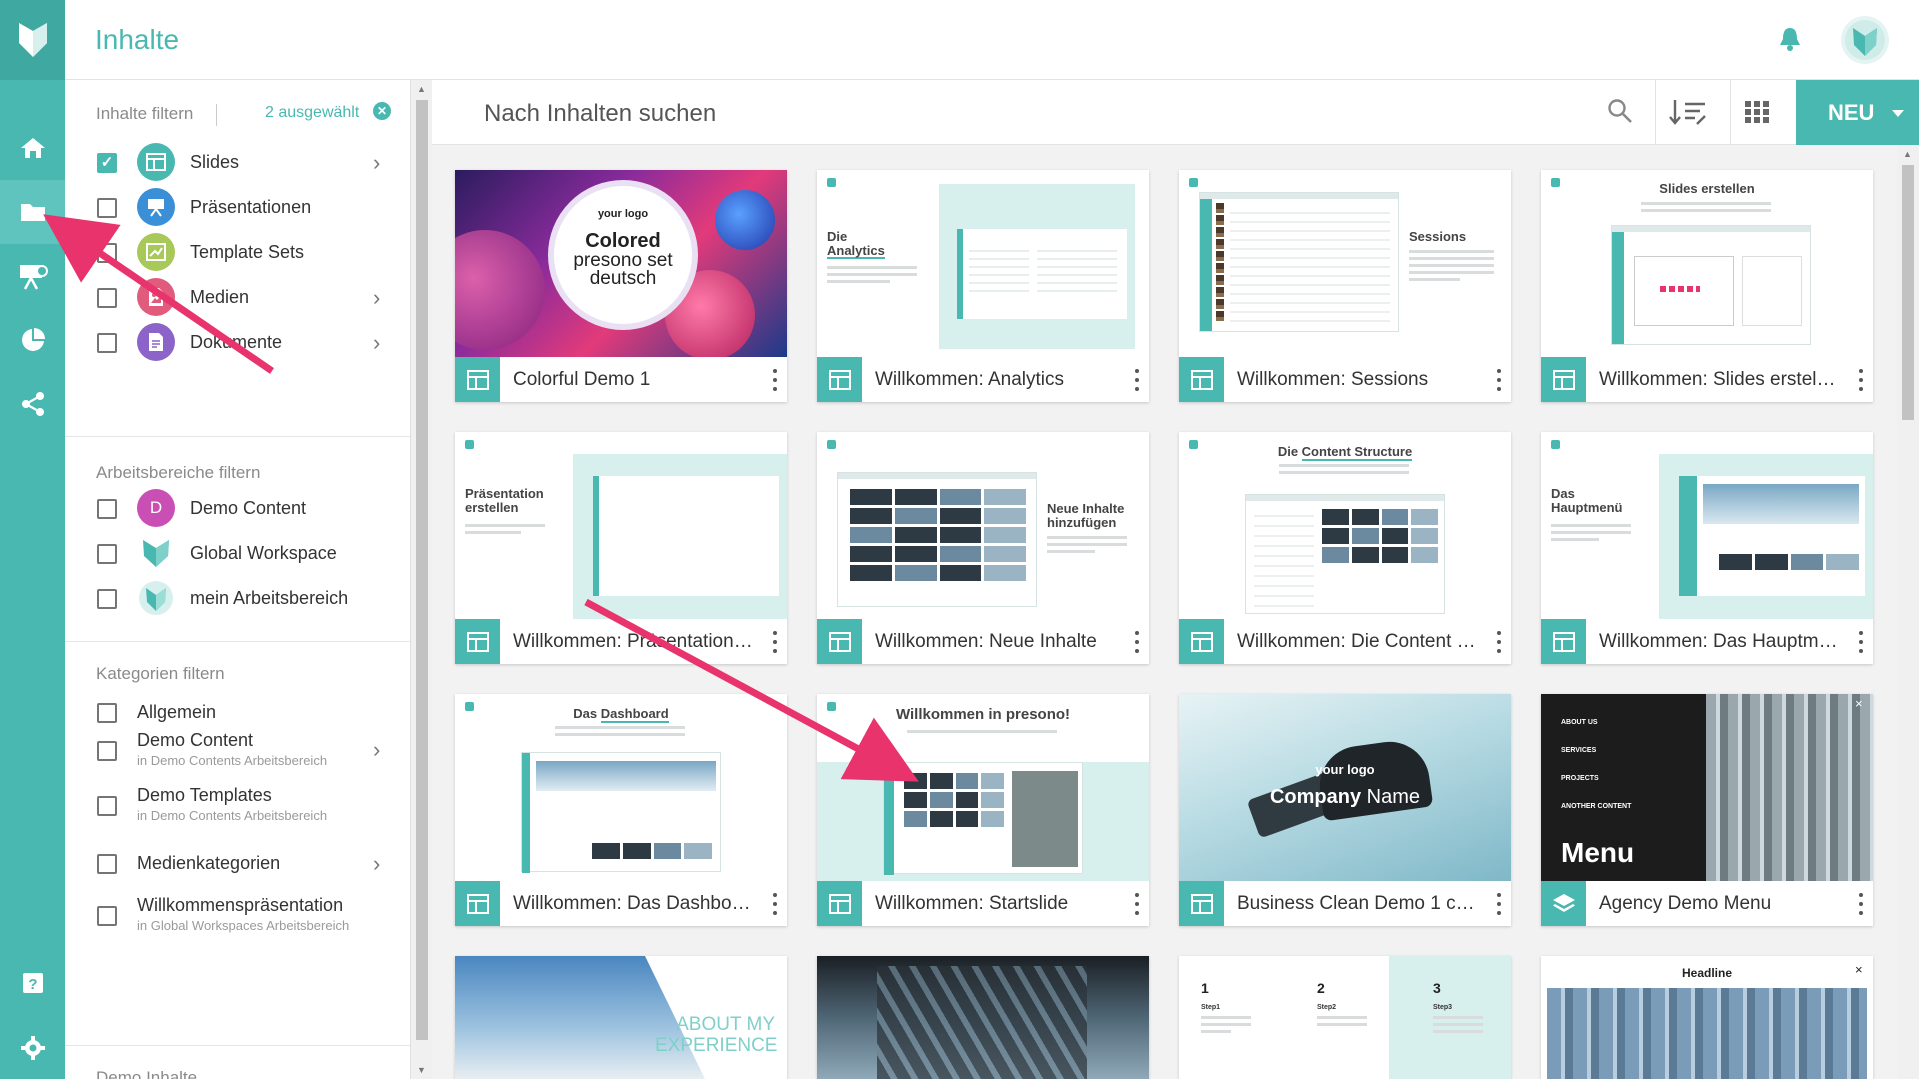 The width and height of the screenshot is (1919, 1079). Describe the element at coordinates (1857, 112) in the screenshot. I see `new-button: NEU` at that location.